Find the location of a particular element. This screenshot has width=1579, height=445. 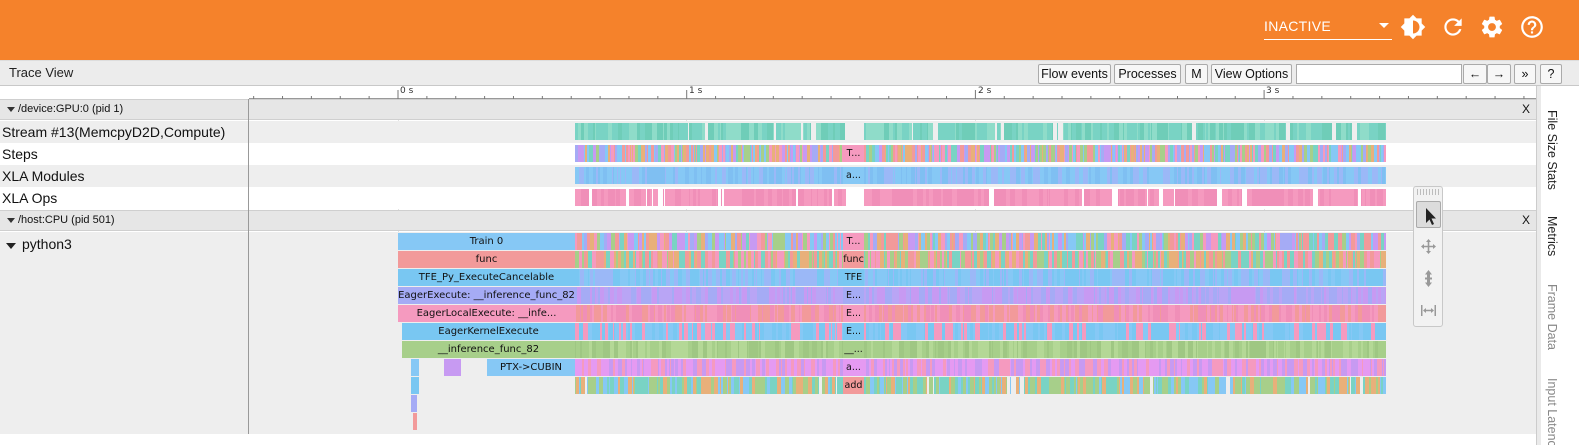

mouse-mode-selector is located at coordinates (1428, 256).